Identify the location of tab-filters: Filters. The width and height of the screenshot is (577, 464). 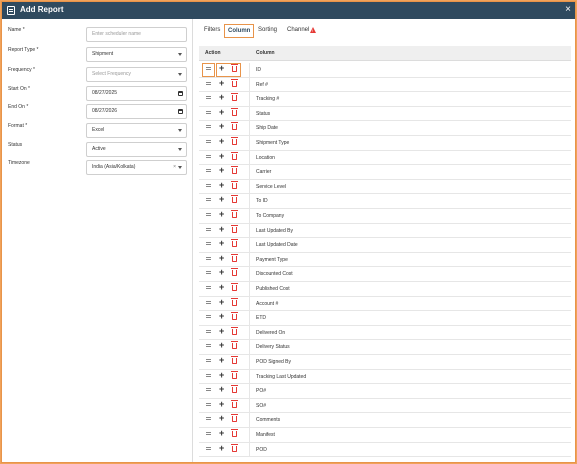
(212, 31).